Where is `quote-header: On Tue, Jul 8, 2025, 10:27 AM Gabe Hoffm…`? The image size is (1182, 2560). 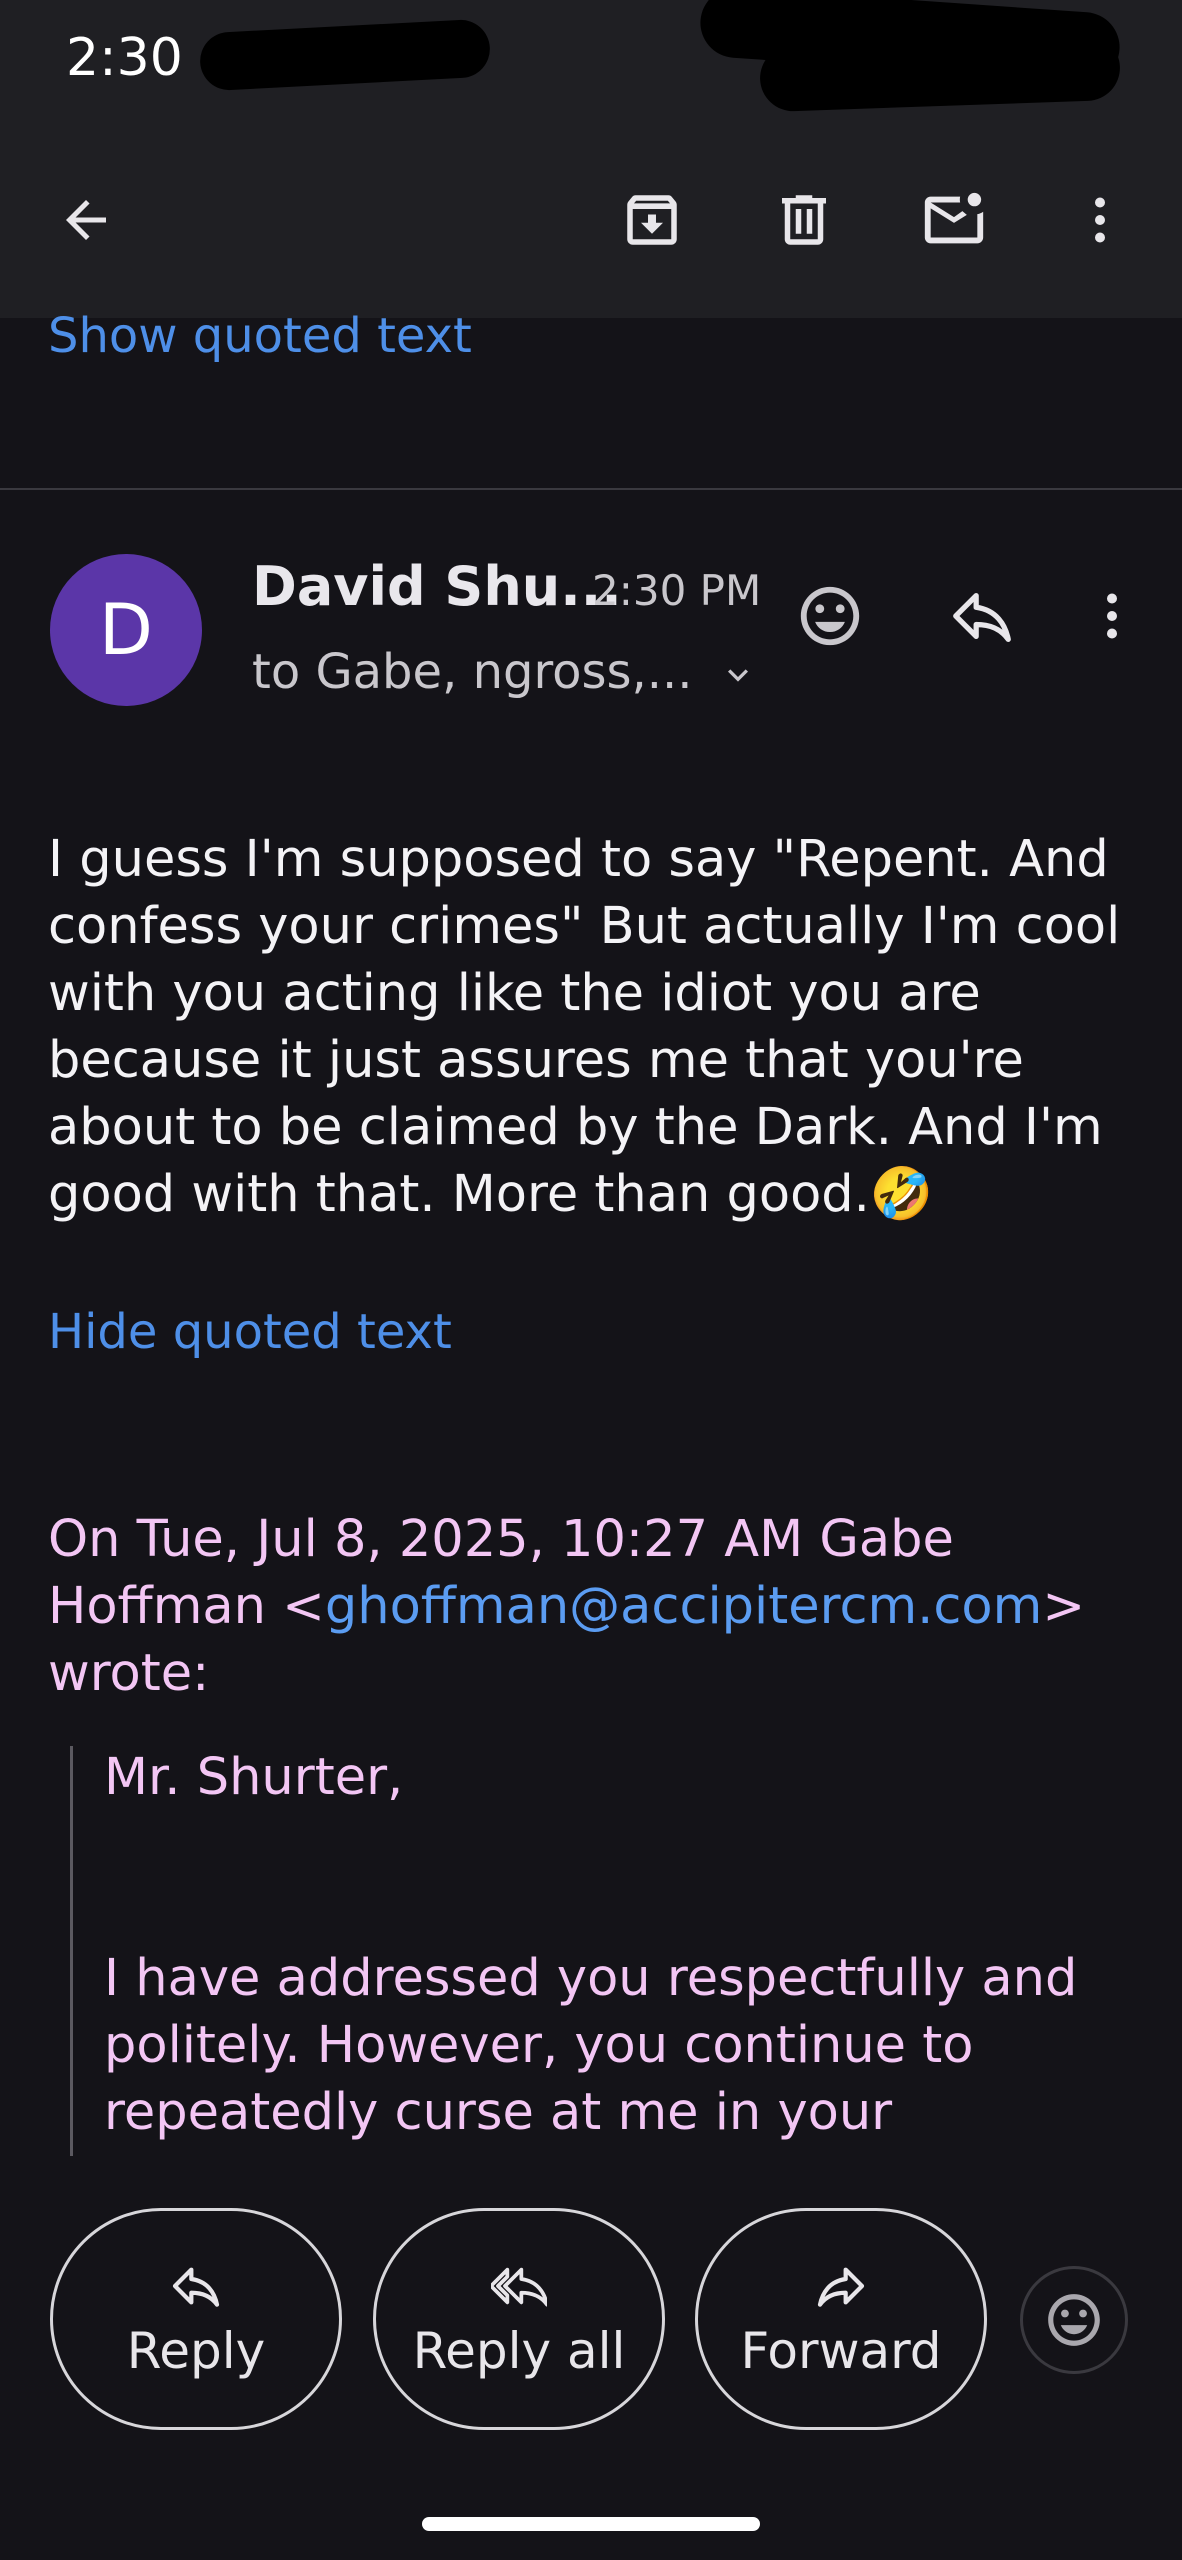 quote-header: On Tue, Jul 8, 2025, 10:27 AM Gabe Hoffm… is located at coordinates (593, 1606).